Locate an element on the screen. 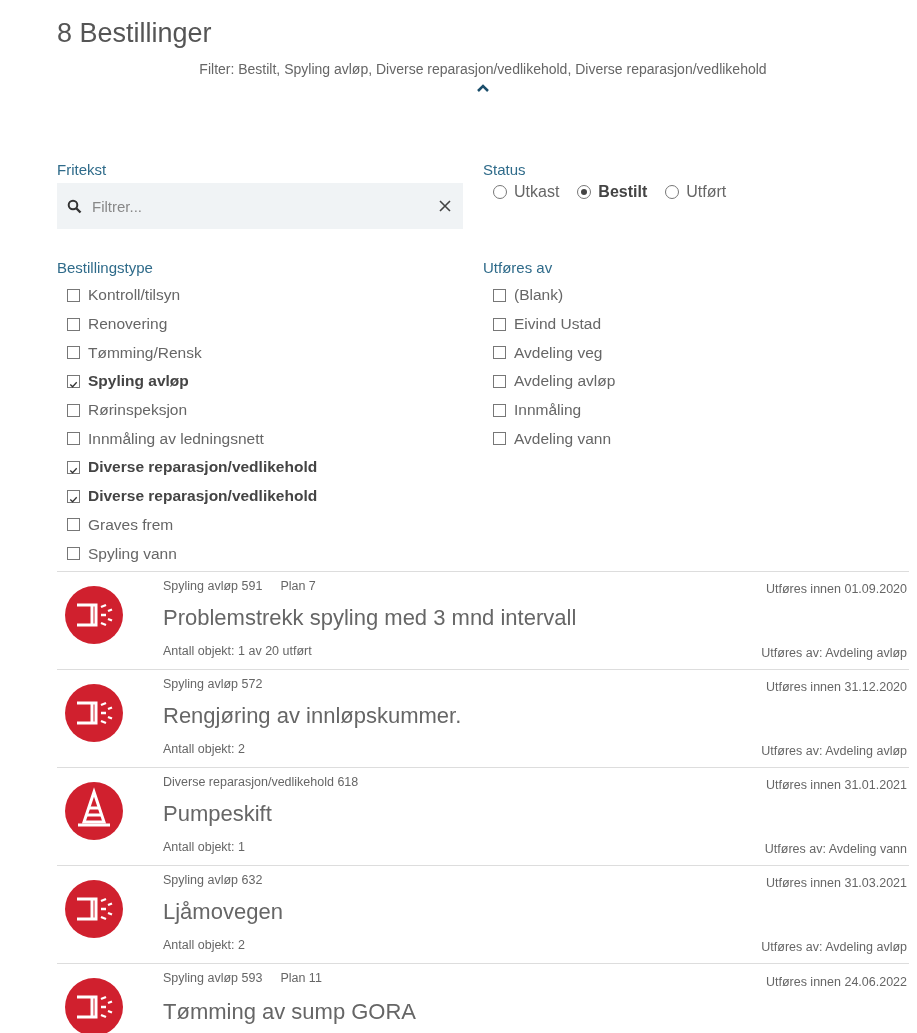 This screenshot has width=917, height=1033. order-type-number: Spyling avløp 591 is located at coordinates (213, 585).